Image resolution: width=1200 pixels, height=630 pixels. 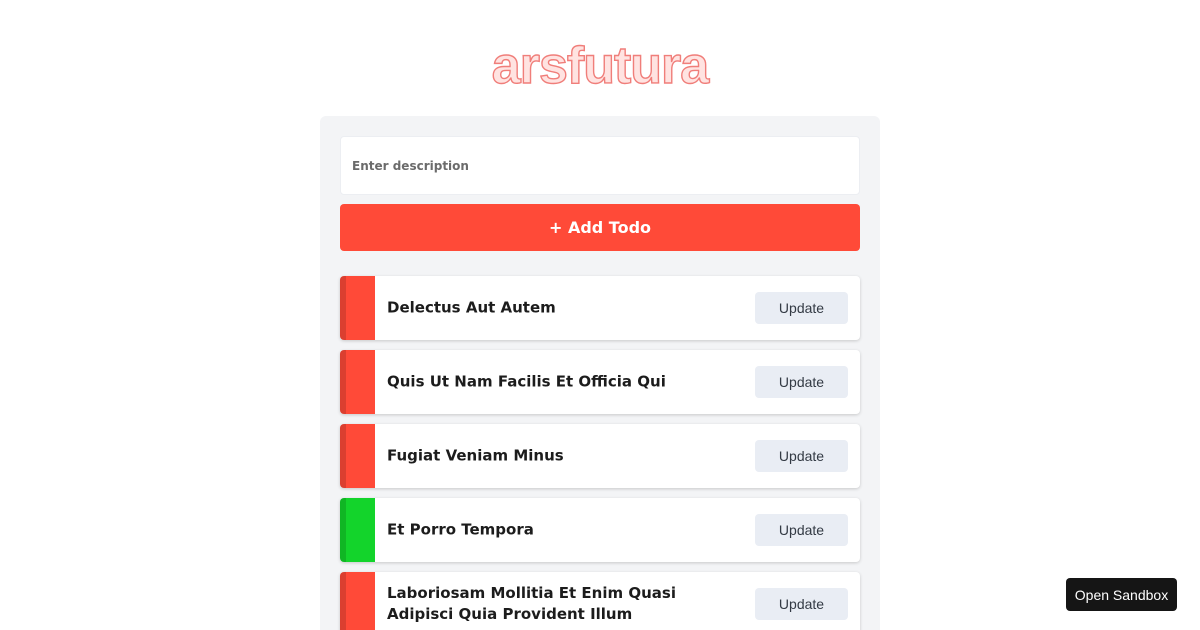 I want to click on todo-item: Delectus Aut Autem Update, so click(x=600, y=308).